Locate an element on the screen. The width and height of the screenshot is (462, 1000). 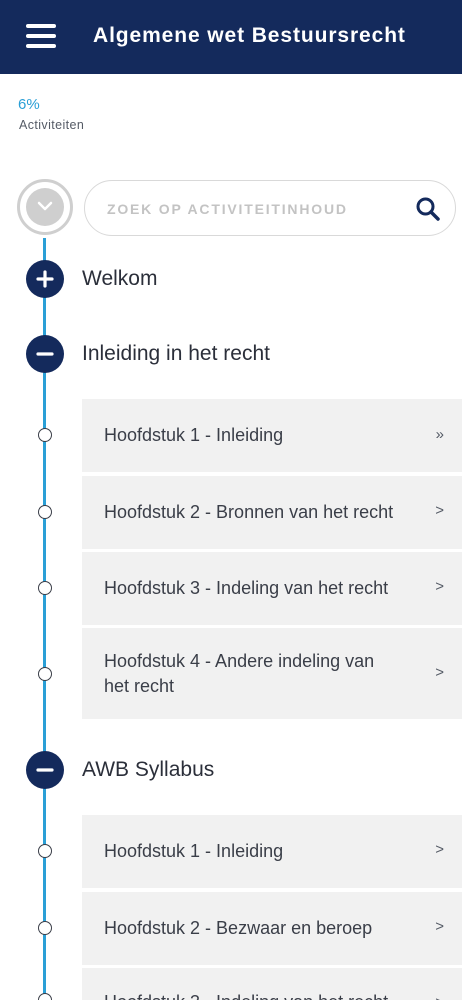
search-input is located at coordinates (252, 209).